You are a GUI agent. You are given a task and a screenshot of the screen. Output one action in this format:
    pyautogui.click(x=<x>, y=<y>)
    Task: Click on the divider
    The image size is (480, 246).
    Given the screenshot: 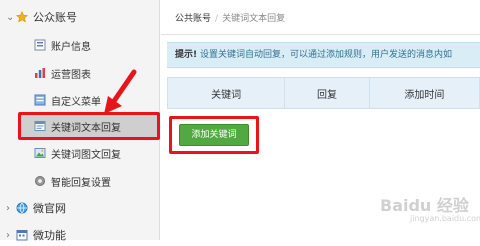 What is the action you would take?
    pyautogui.click(x=320, y=34)
    